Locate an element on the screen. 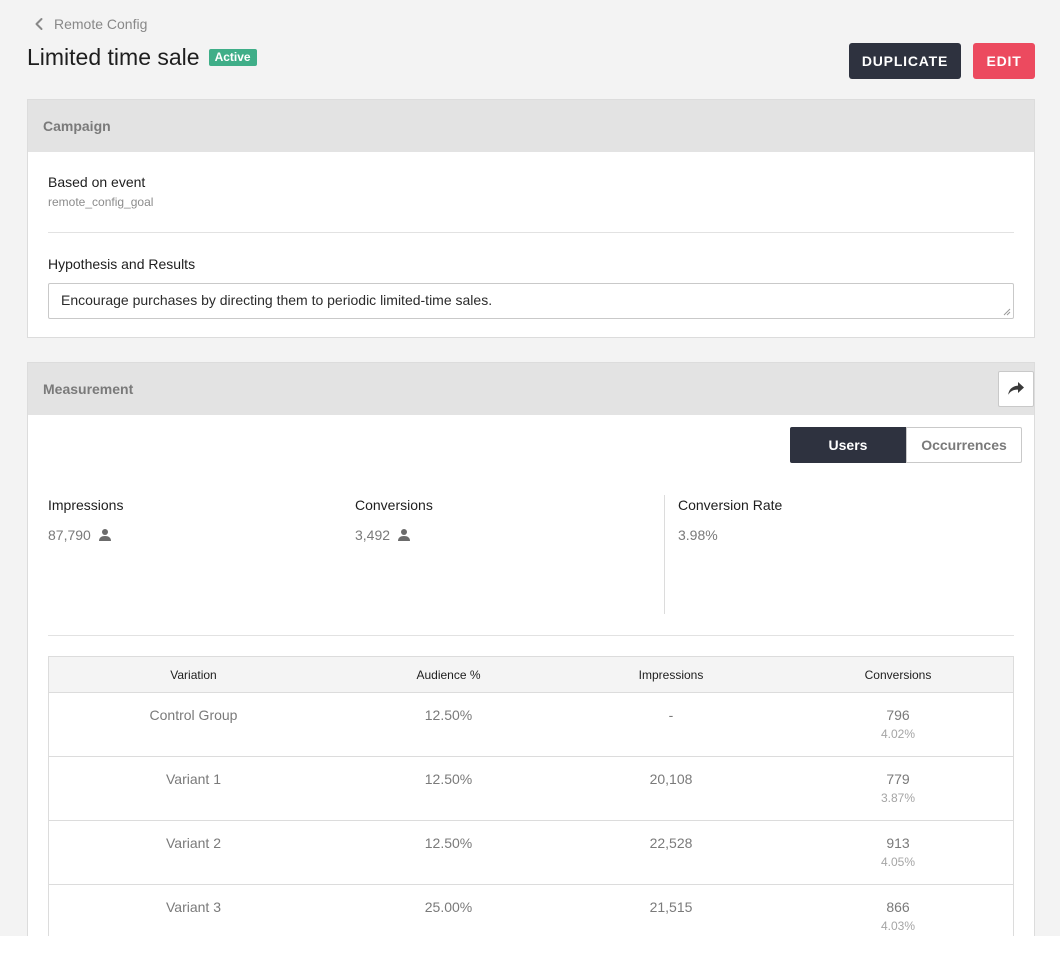 This screenshot has width=1060, height=954. duplicate-button: DUPLICATE is located at coordinates (905, 61).